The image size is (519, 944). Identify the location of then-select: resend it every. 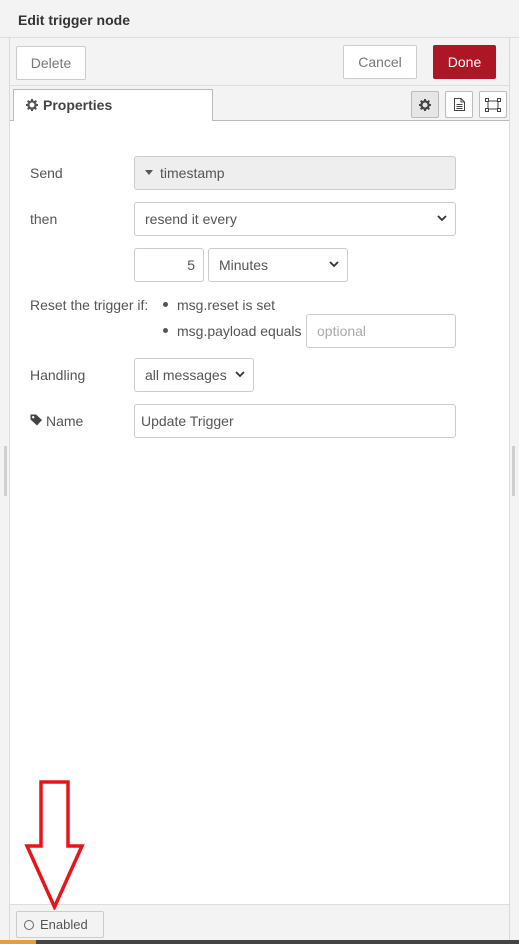
(295, 219).